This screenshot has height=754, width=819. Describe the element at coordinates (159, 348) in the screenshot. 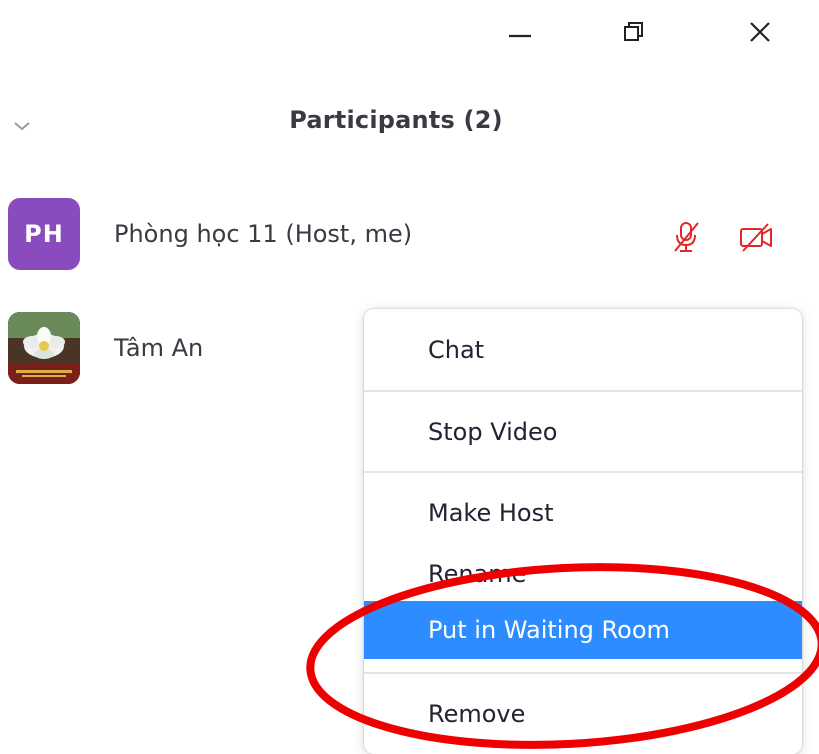

I see `participant-name: Tâm An` at that location.